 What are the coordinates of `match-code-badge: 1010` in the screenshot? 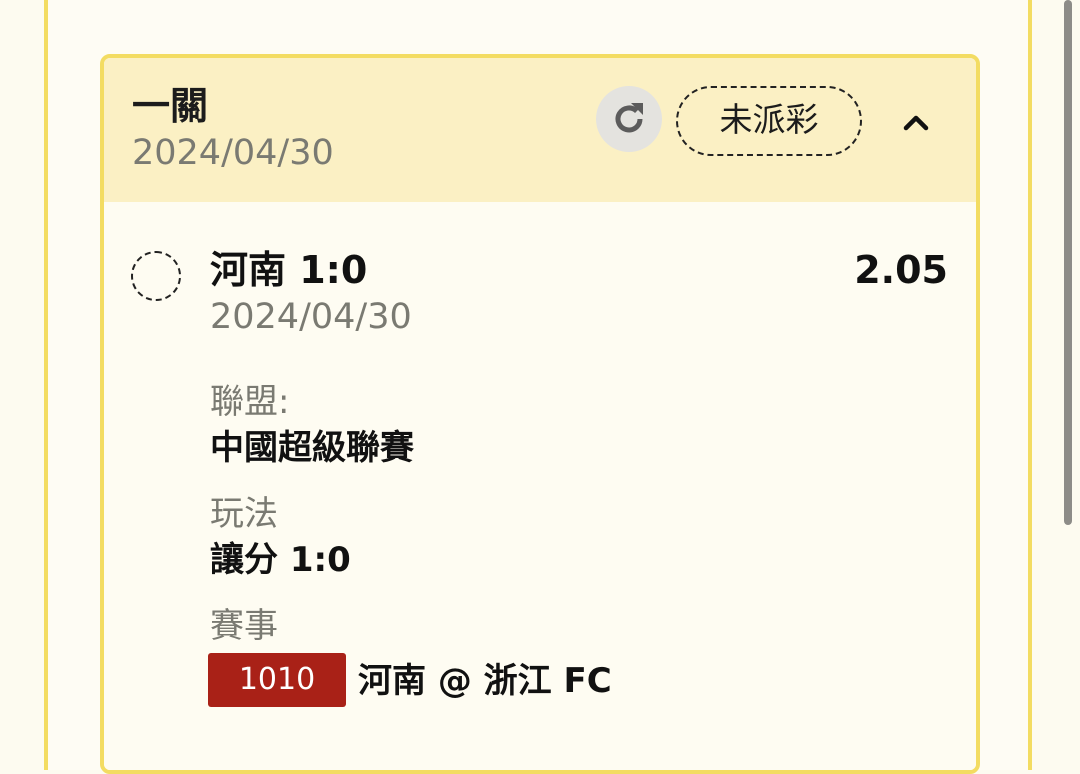 It's located at (277, 680).